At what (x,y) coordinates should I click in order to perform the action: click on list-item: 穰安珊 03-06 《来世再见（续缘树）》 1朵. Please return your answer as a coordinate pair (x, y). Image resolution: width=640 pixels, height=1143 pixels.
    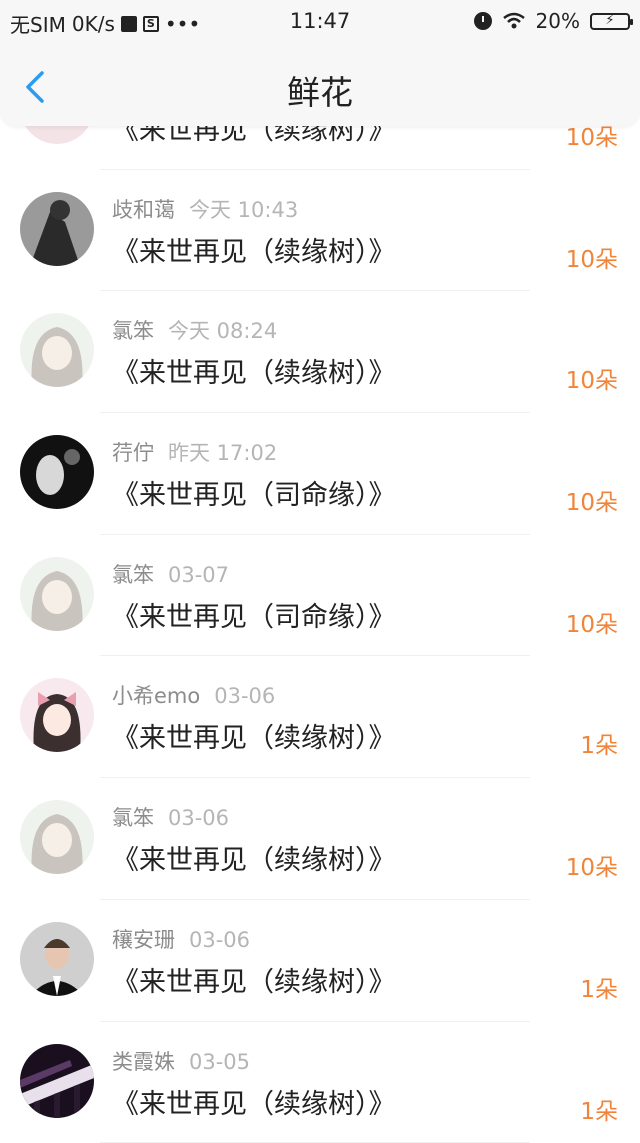
    Looking at the image, I should click on (320, 961).